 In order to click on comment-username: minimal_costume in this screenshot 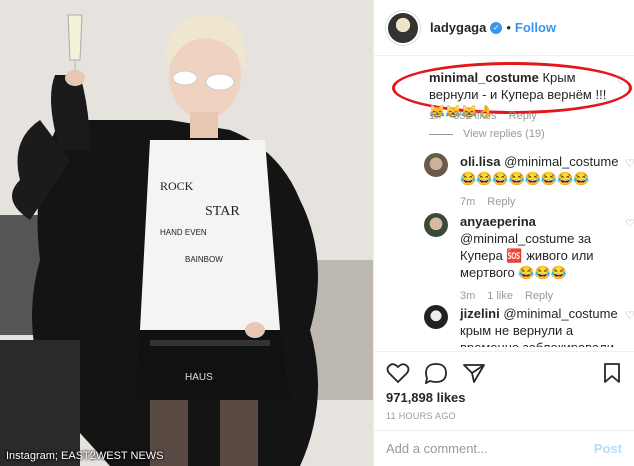, I will do `click(484, 77)`.